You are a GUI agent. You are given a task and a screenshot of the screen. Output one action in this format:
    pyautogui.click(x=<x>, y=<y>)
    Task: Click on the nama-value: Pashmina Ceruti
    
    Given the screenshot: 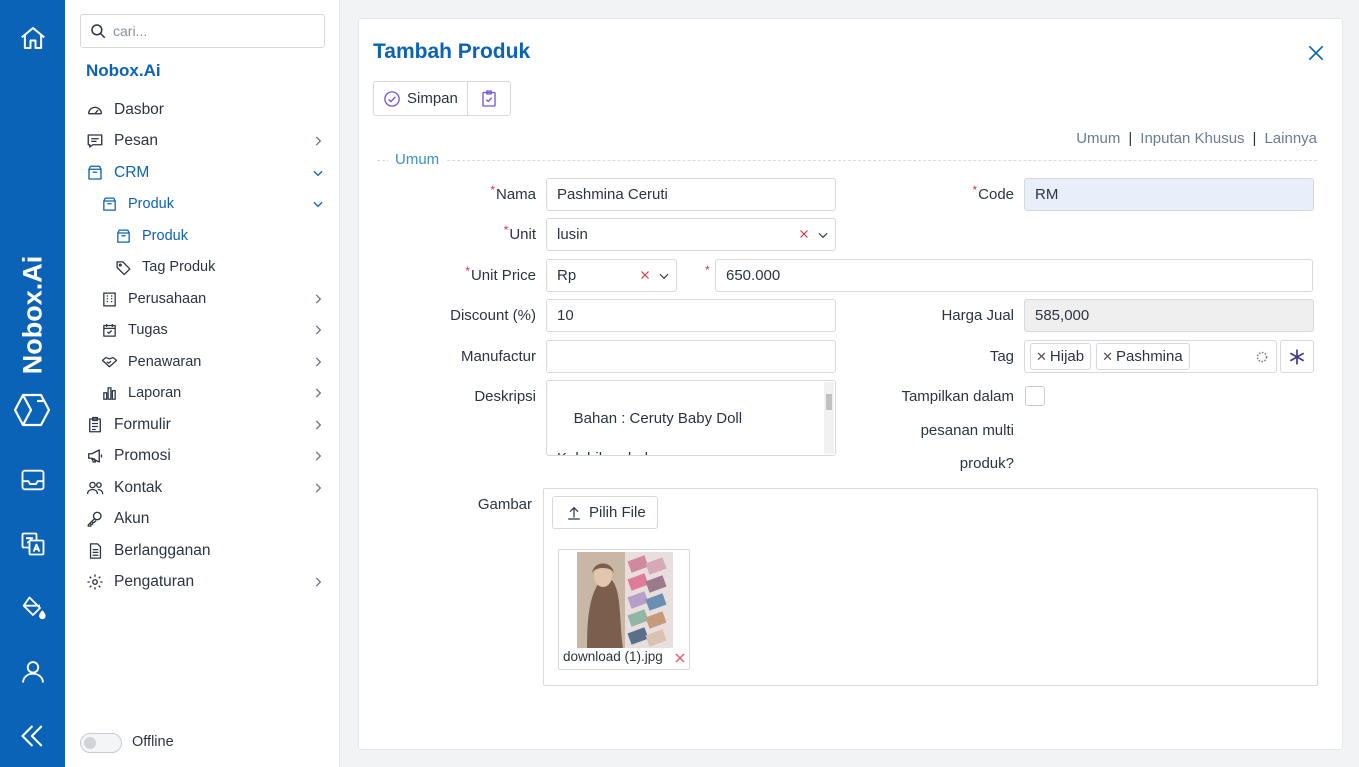 What is the action you would take?
    pyautogui.click(x=612, y=194)
    